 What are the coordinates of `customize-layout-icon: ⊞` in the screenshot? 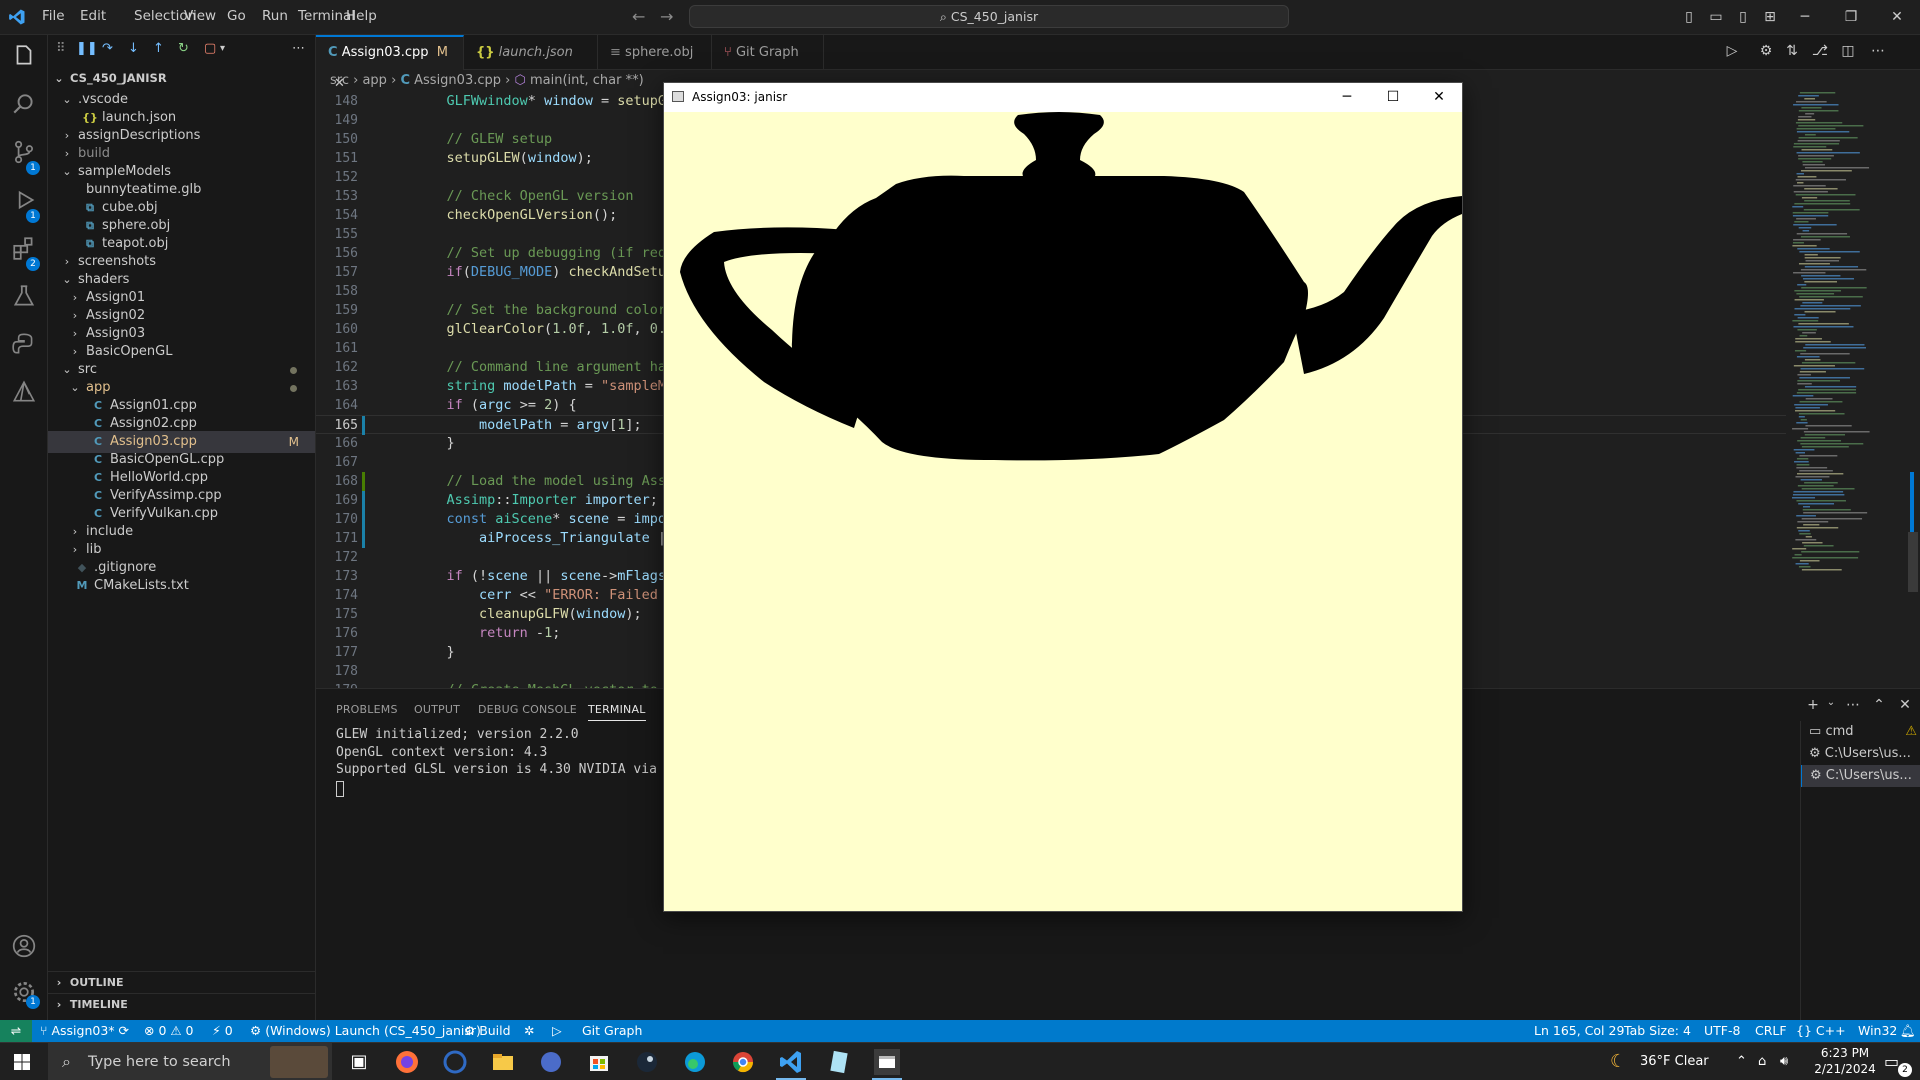 It's located at (1770, 17).